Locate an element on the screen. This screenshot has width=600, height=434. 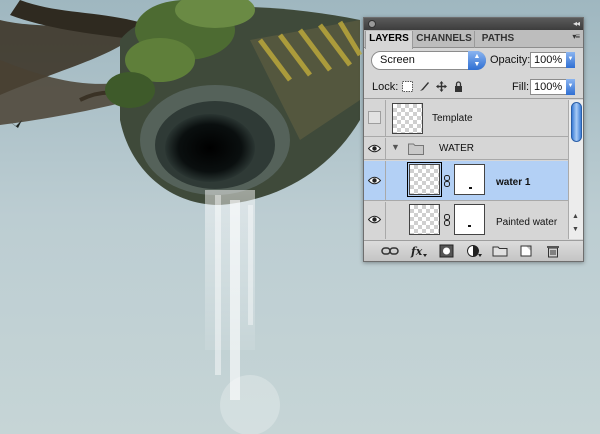
panel-tabs: LAYERS CHANNELS PATHS ▾≡ is located at coordinates (473, 39).